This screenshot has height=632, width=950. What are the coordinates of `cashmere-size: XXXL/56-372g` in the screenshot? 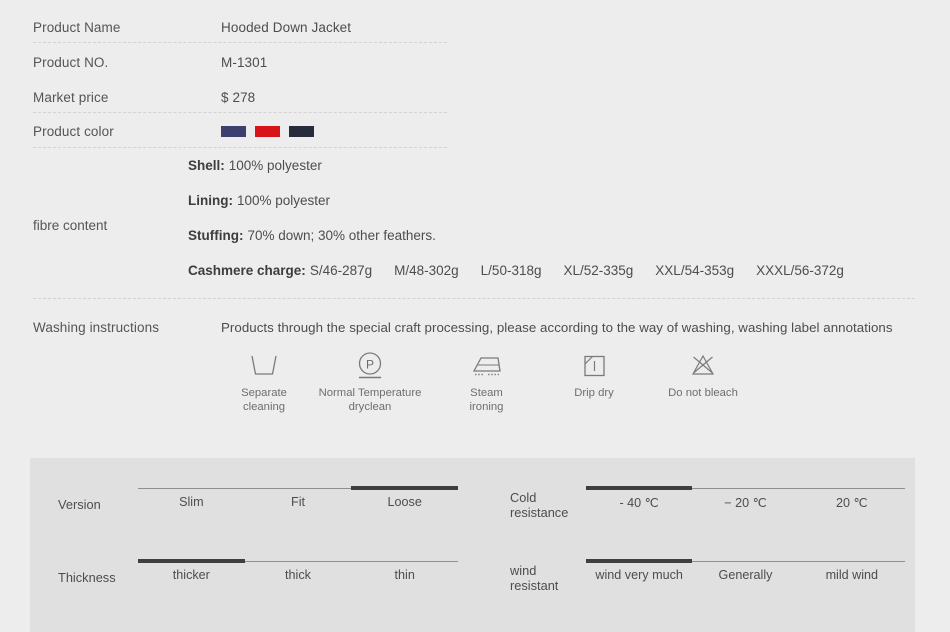 It's located at (800, 270).